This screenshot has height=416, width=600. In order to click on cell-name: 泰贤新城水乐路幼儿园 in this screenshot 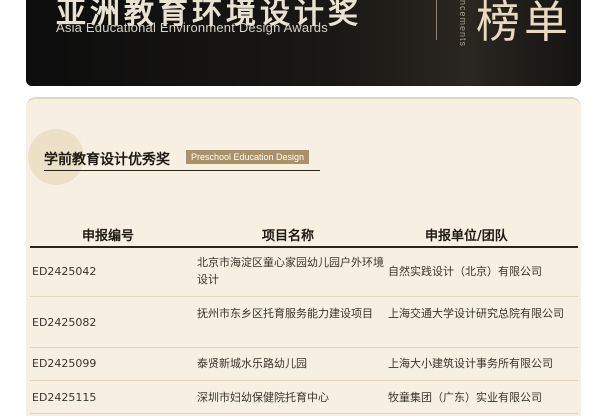, I will do `click(252, 363)`.